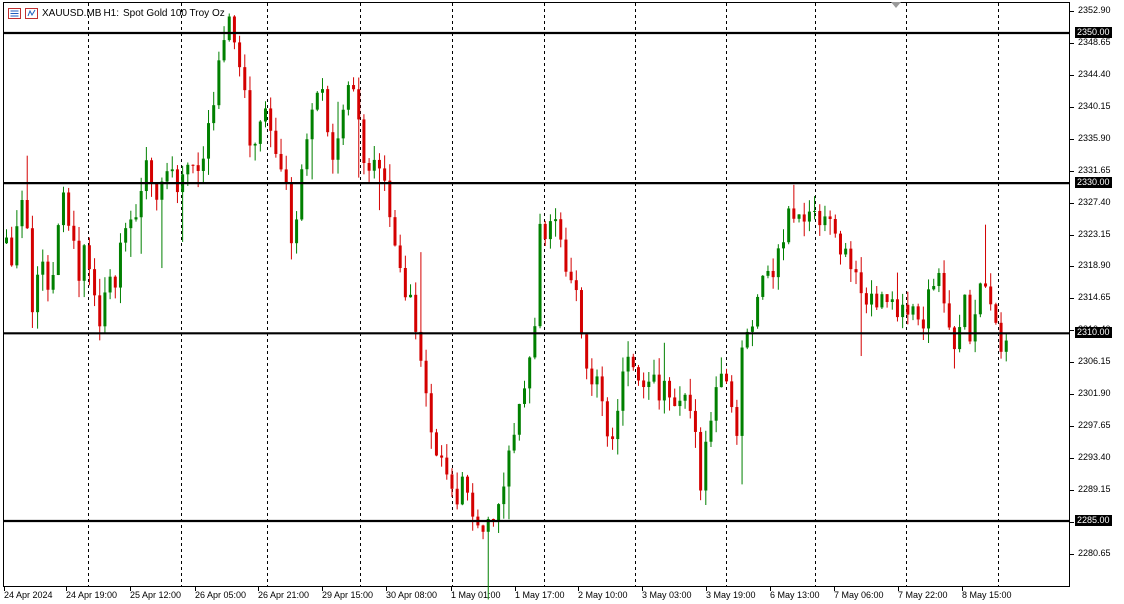 The width and height of the screenshot is (1124, 604). I want to click on price-tick-label: 2314.65, so click(1094, 297).